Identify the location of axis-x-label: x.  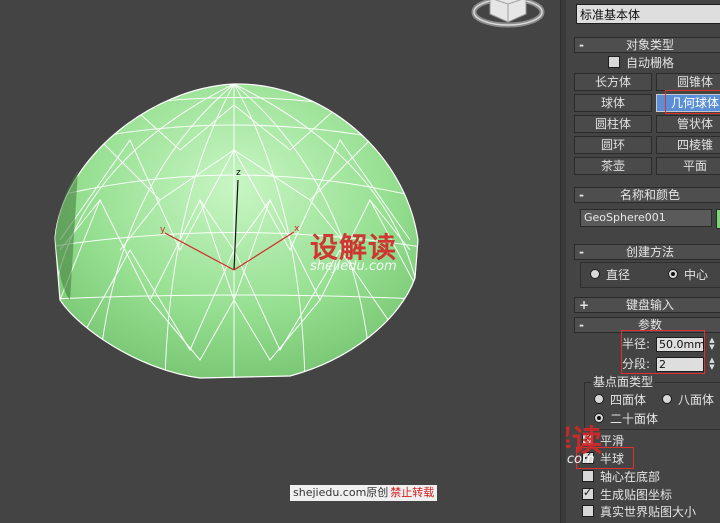
(297, 229).